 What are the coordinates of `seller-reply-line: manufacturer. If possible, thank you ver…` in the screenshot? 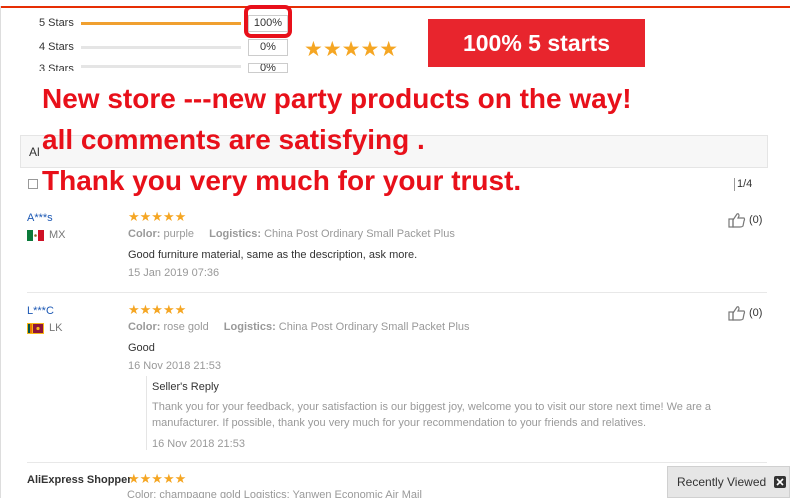 It's located at (399, 423).